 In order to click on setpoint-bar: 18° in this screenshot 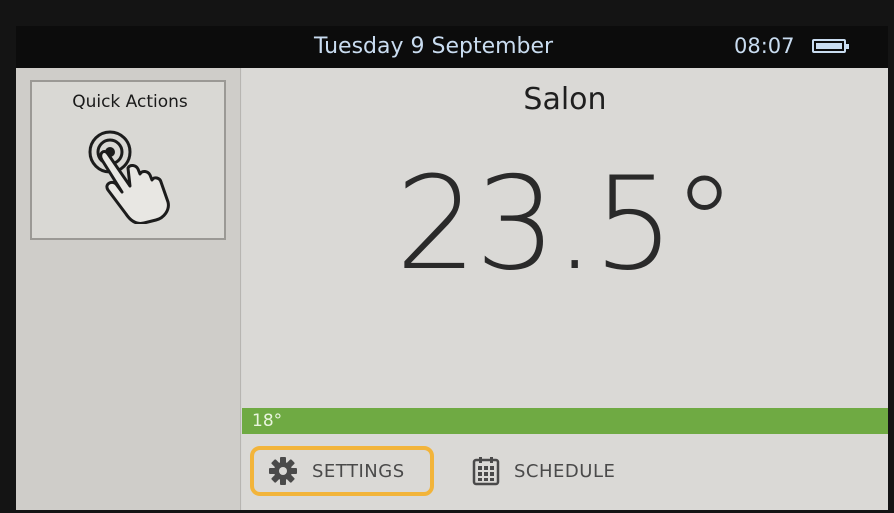, I will do `click(565, 421)`.